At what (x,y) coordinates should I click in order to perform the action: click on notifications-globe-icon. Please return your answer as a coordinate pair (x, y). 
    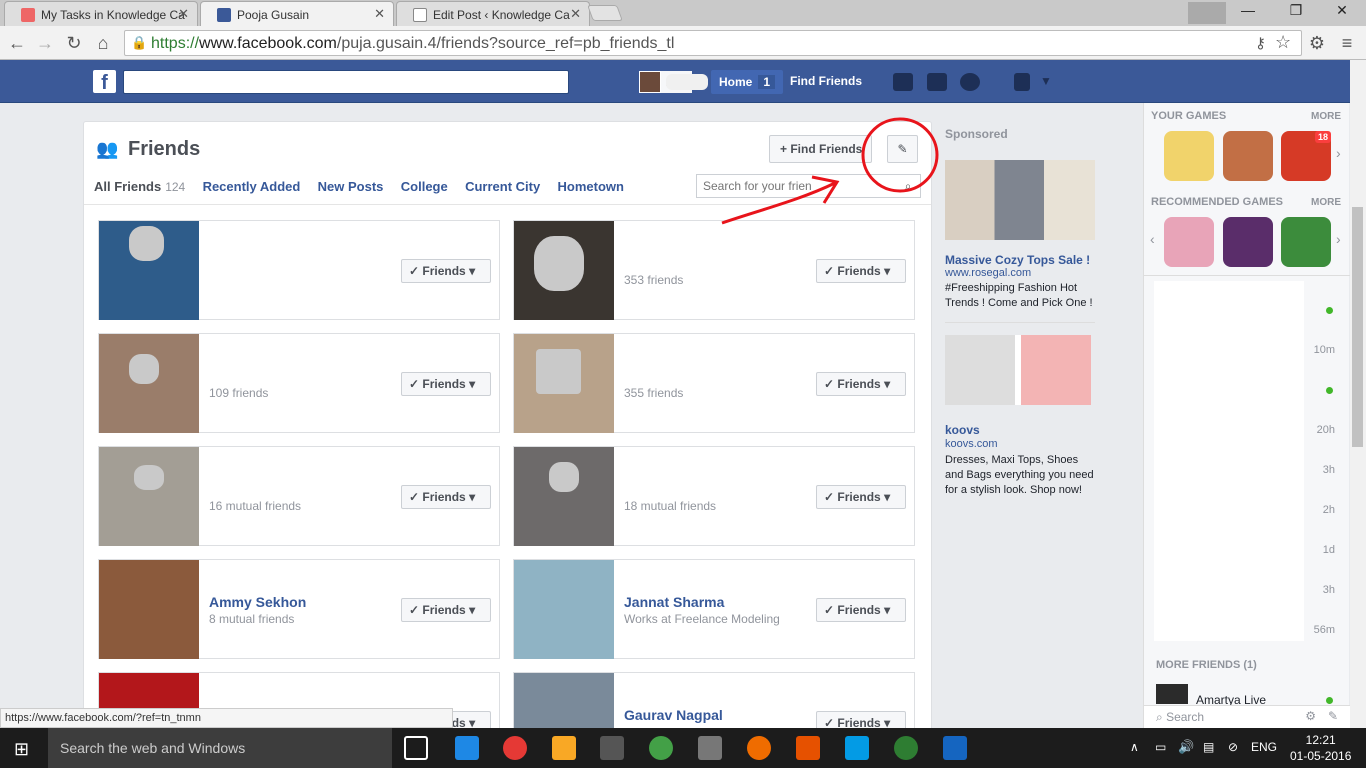
    Looking at the image, I should click on (970, 82).